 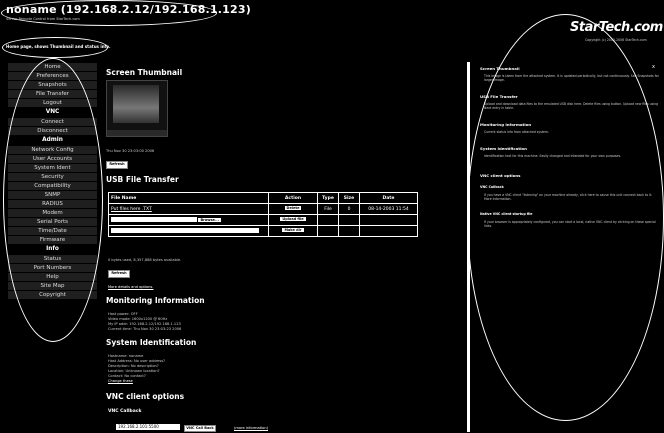 I want to click on thumbnail-taskbar, so click(x=137, y=133).